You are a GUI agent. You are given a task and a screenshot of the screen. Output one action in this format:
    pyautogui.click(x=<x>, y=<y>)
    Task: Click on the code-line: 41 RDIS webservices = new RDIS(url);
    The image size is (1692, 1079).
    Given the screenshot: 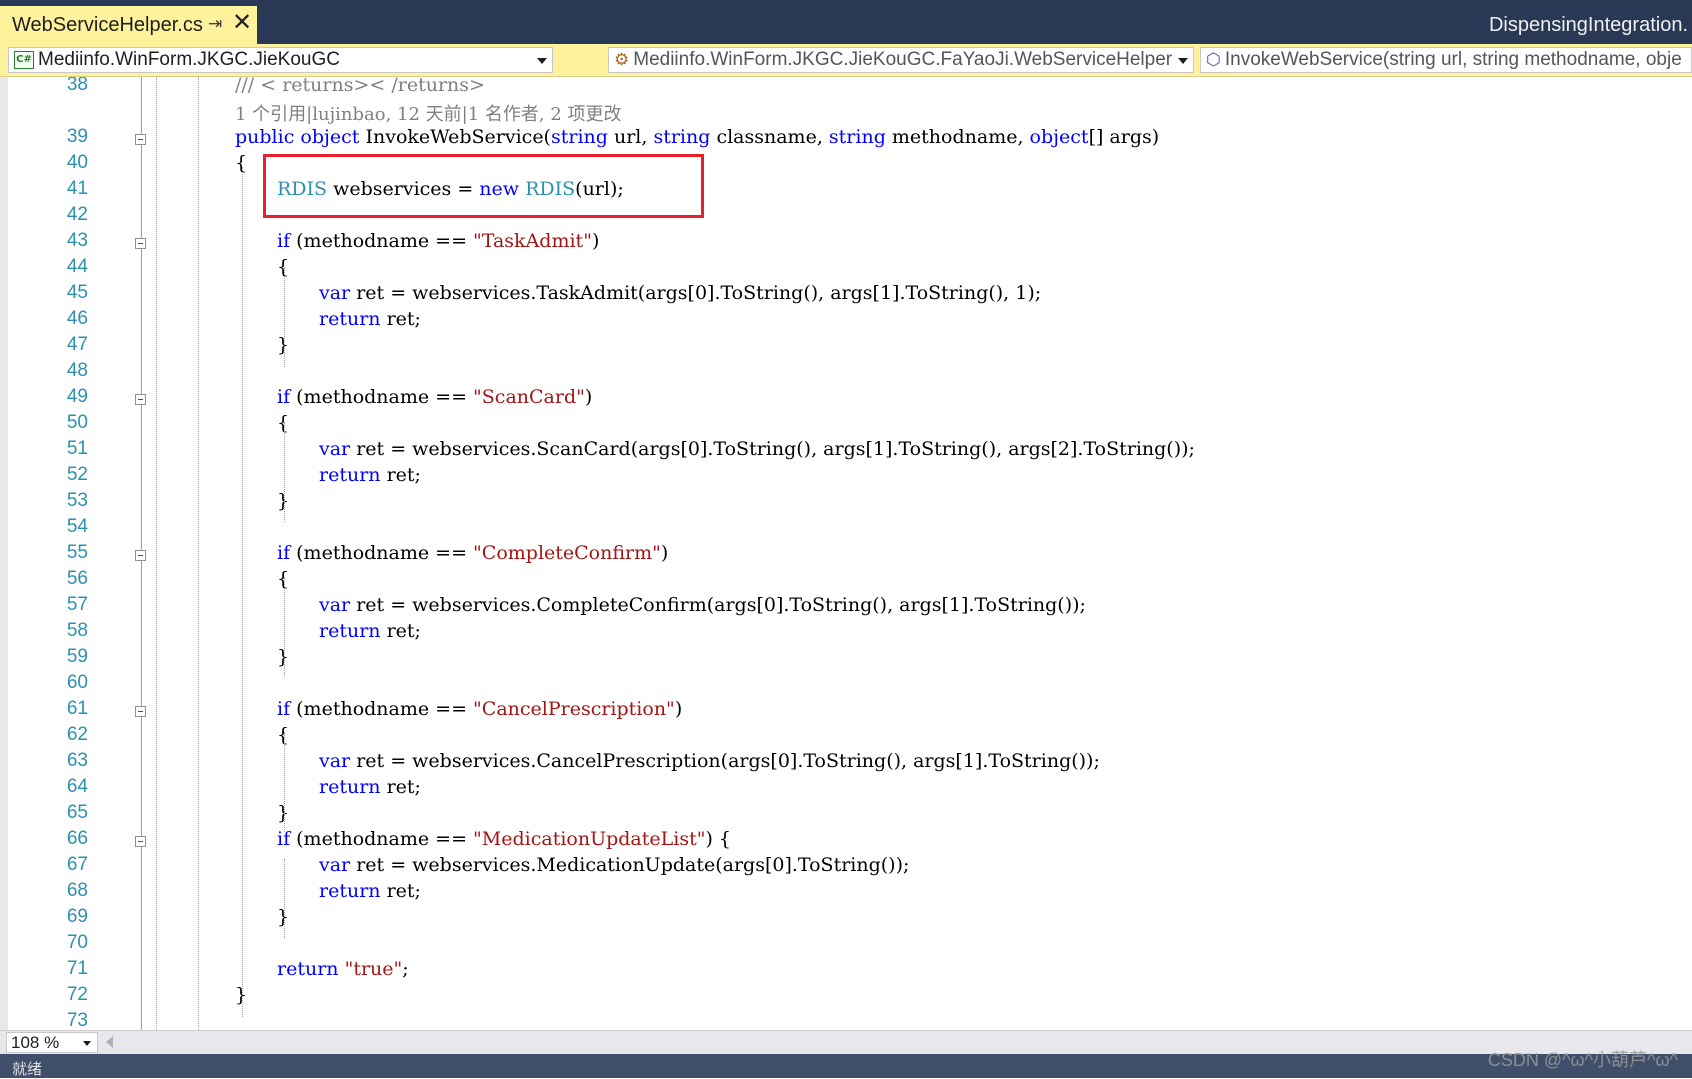 What is the action you would take?
    pyautogui.click(x=846, y=191)
    